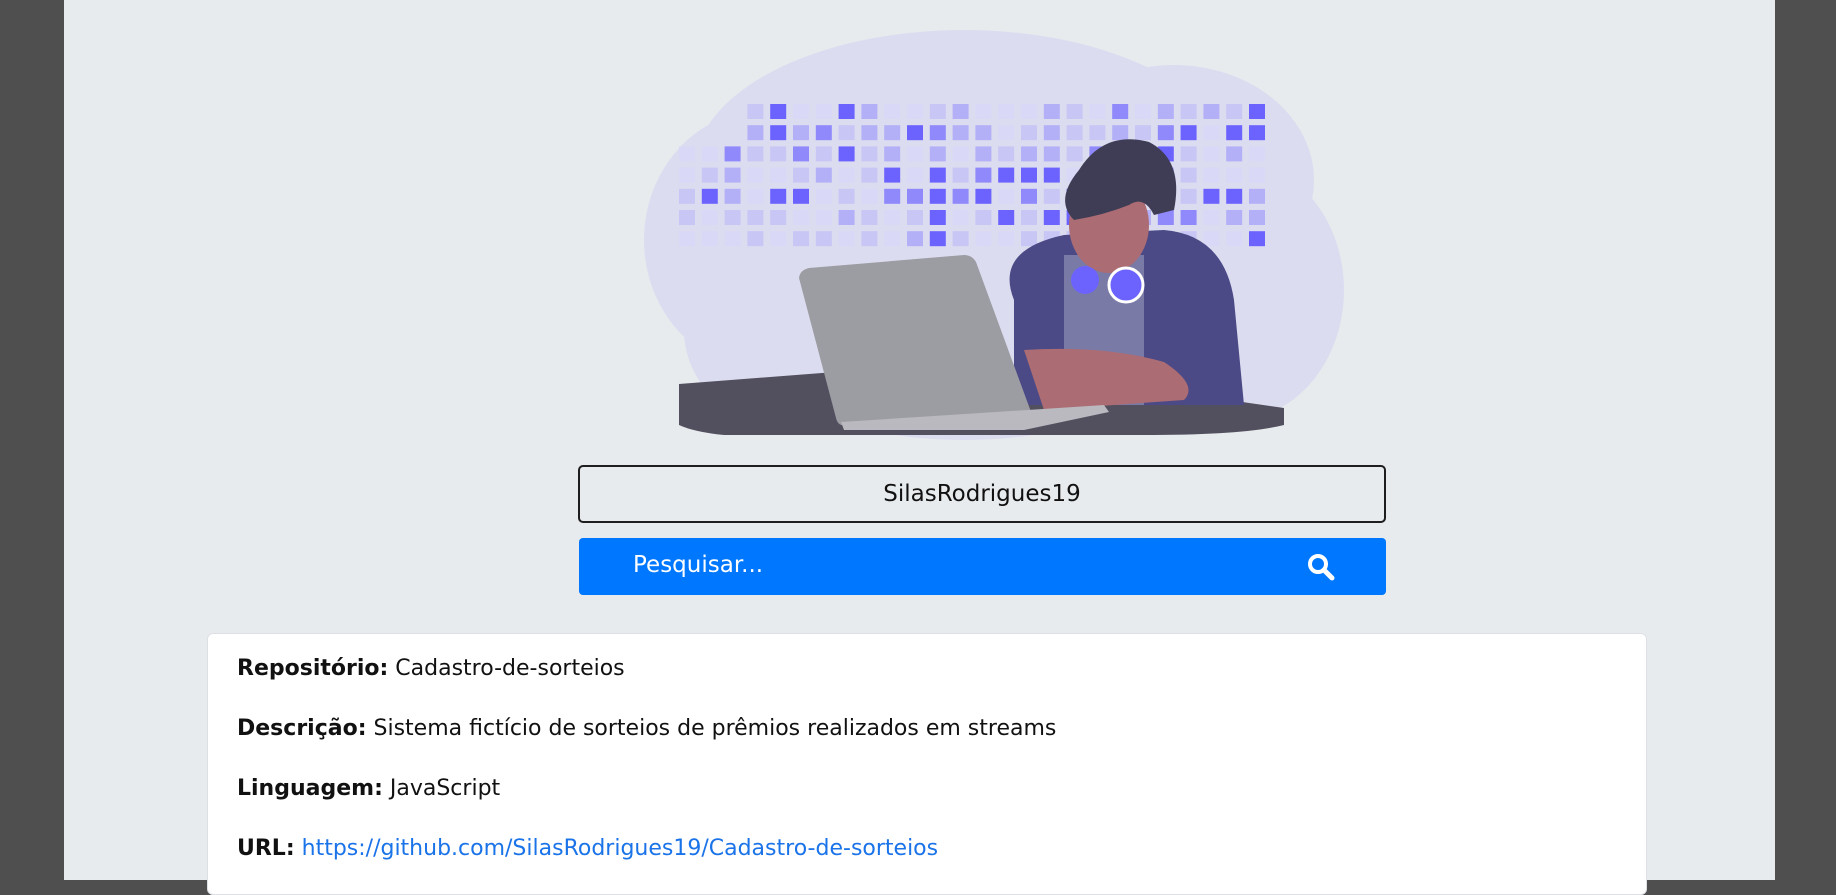 The height and width of the screenshot is (895, 1836). I want to click on url-label: URL:, so click(266, 848).